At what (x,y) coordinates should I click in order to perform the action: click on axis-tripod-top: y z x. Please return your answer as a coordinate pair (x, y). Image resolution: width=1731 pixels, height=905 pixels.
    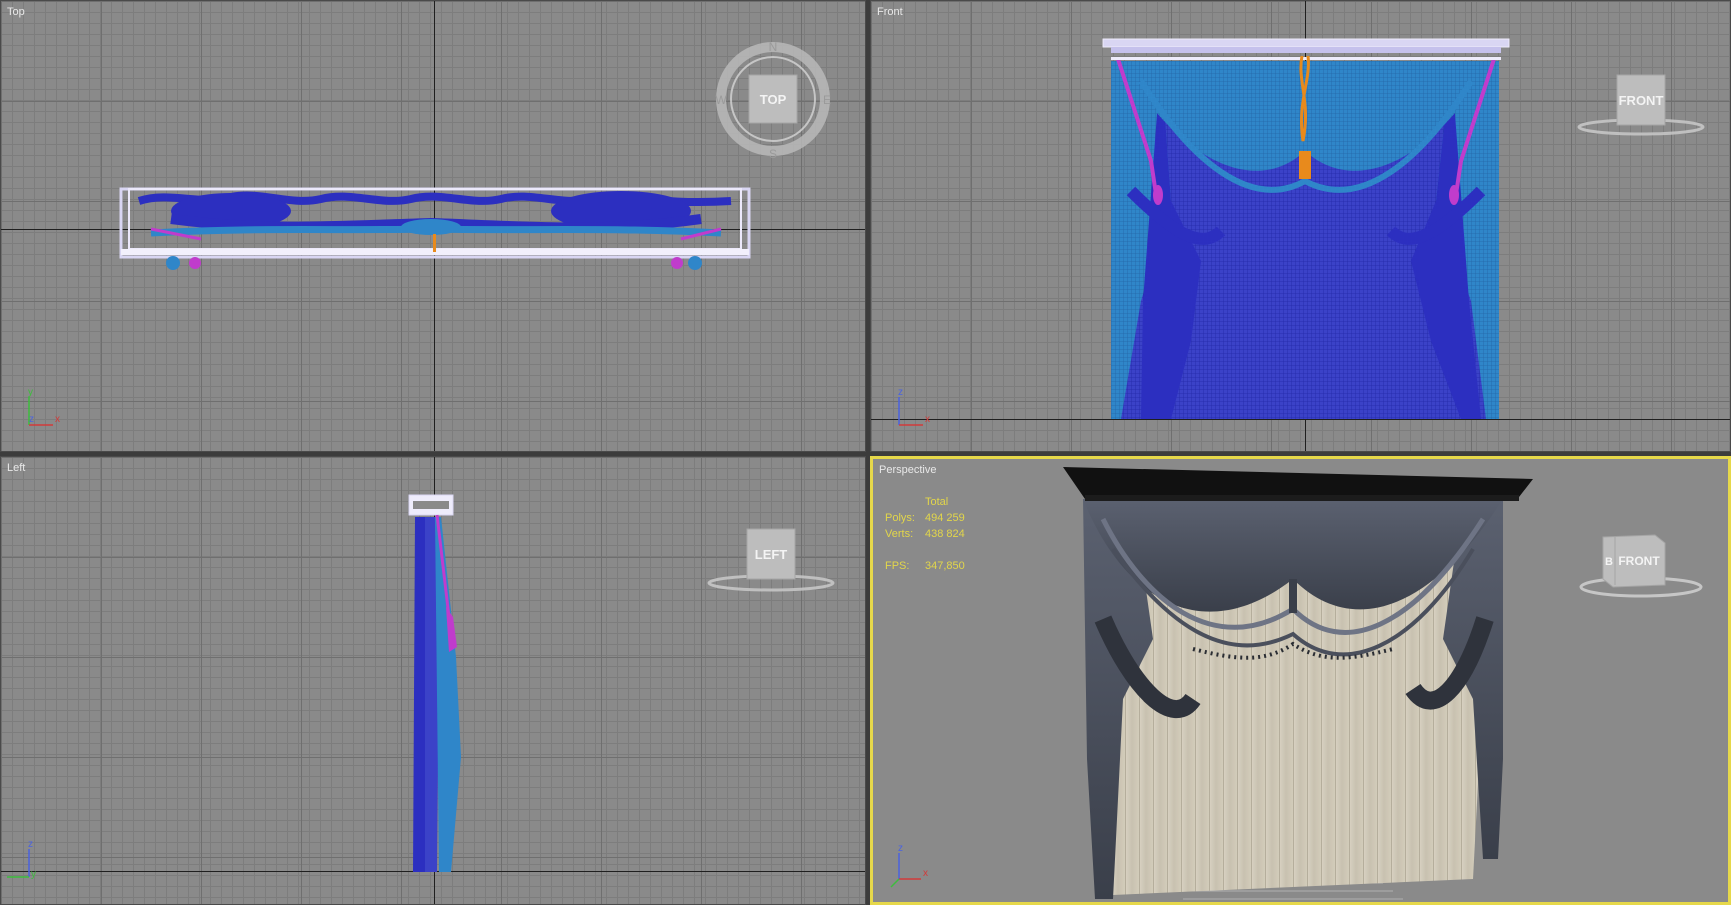
    Looking at the image, I should click on (44, 406).